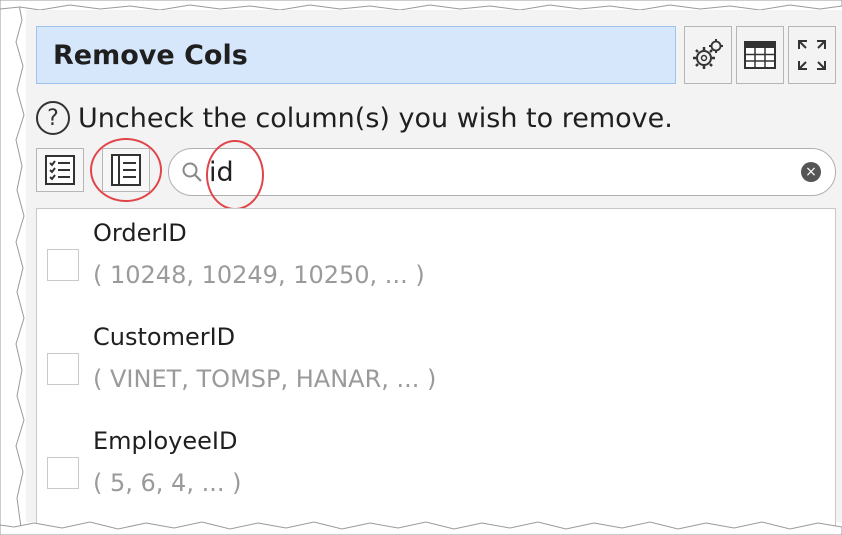 Image resolution: width=842 pixels, height=535 pixels. I want to click on torn-edge-bottom, so click(421, 528).